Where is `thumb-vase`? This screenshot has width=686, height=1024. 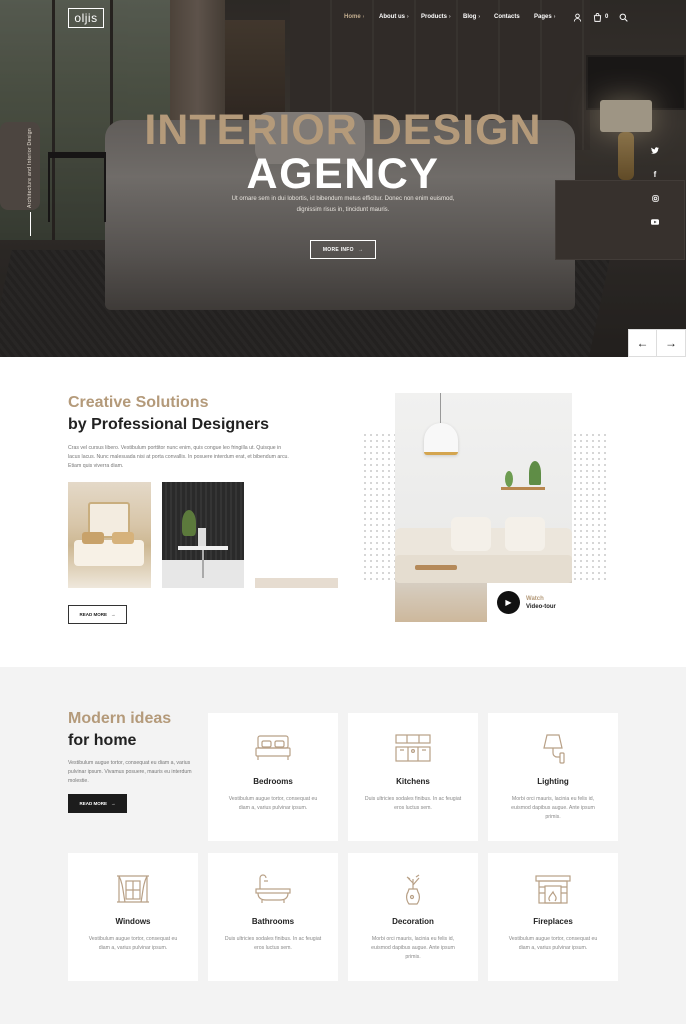 thumb-vase is located at coordinates (202, 537).